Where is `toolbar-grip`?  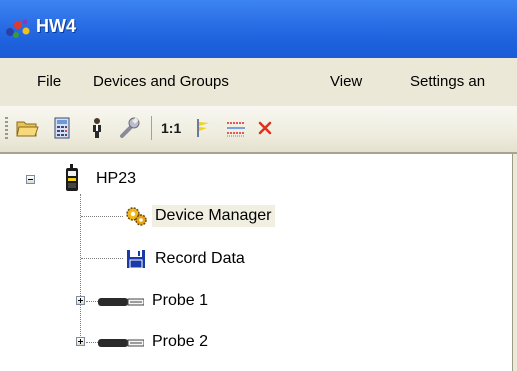
toolbar-grip is located at coordinates (6, 128).